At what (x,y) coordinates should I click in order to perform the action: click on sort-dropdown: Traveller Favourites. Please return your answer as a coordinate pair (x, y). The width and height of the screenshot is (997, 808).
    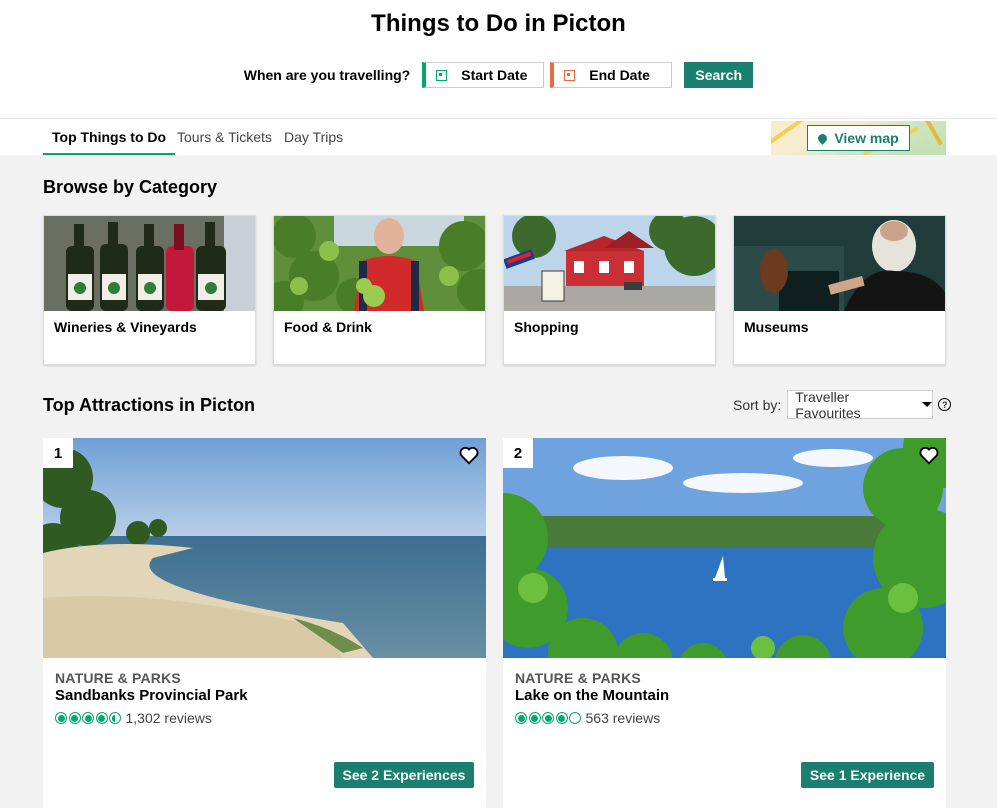
    Looking at the image, I should click on (860, 404).